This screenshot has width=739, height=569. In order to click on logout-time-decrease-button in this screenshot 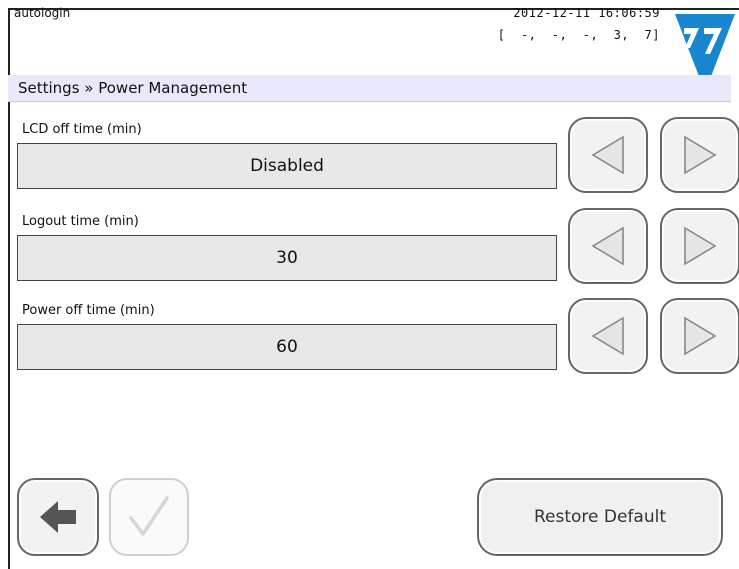, I will do `click(608, 246)`.